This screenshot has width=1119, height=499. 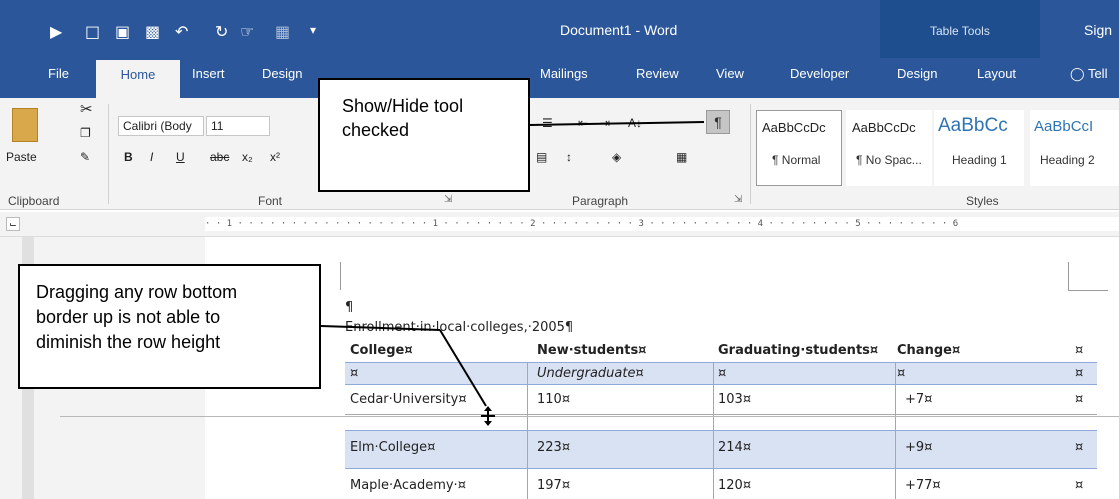 I want to click on show-hide-callout: Show/Hide tool checked, so click(x=424, y=135).